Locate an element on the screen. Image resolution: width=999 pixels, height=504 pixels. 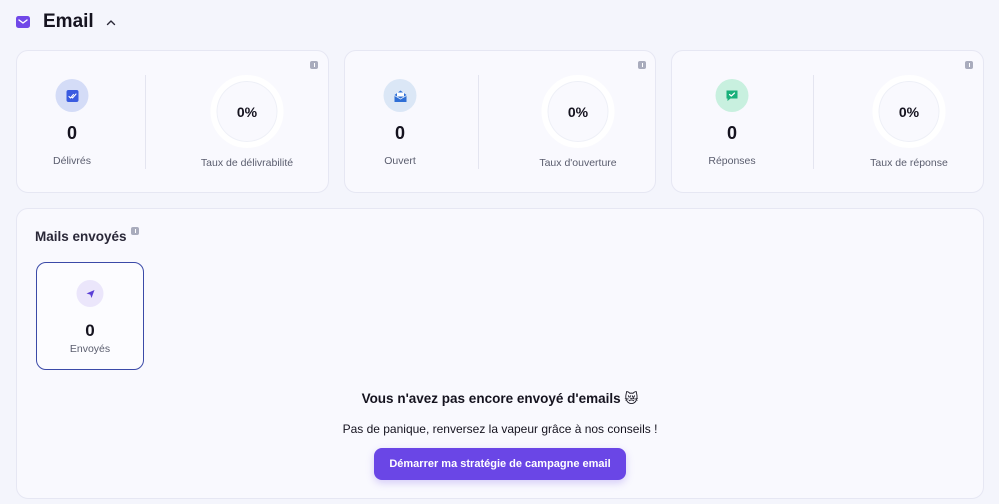
paper-plane-icon is located at coordinates (90, 293).